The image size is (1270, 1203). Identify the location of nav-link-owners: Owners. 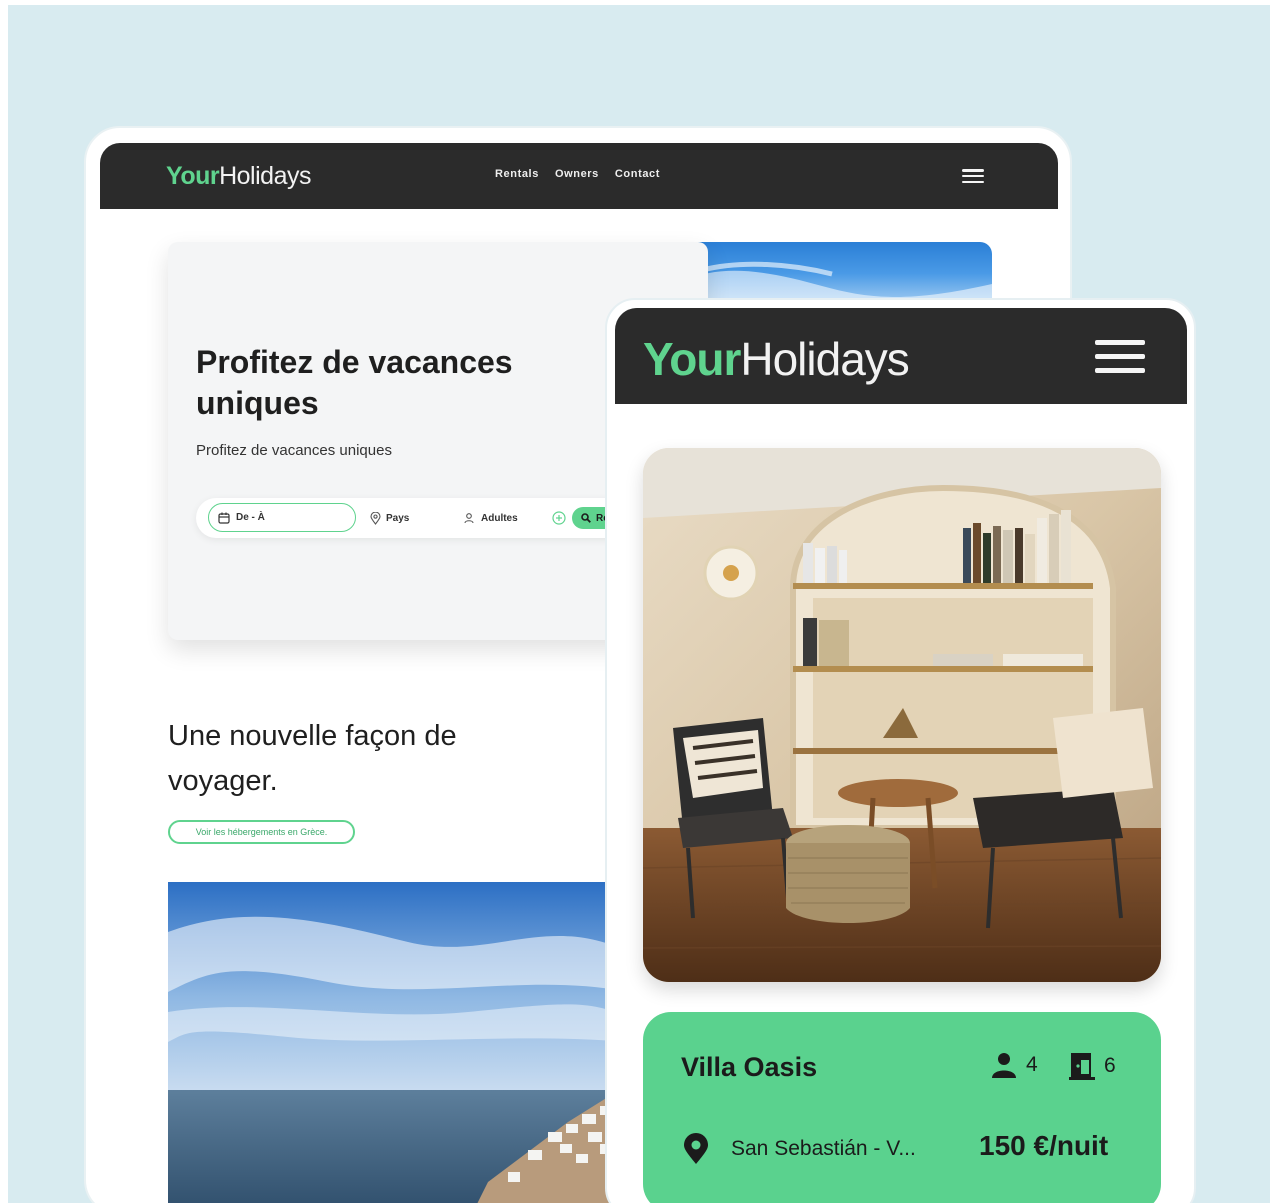
(577, 174).